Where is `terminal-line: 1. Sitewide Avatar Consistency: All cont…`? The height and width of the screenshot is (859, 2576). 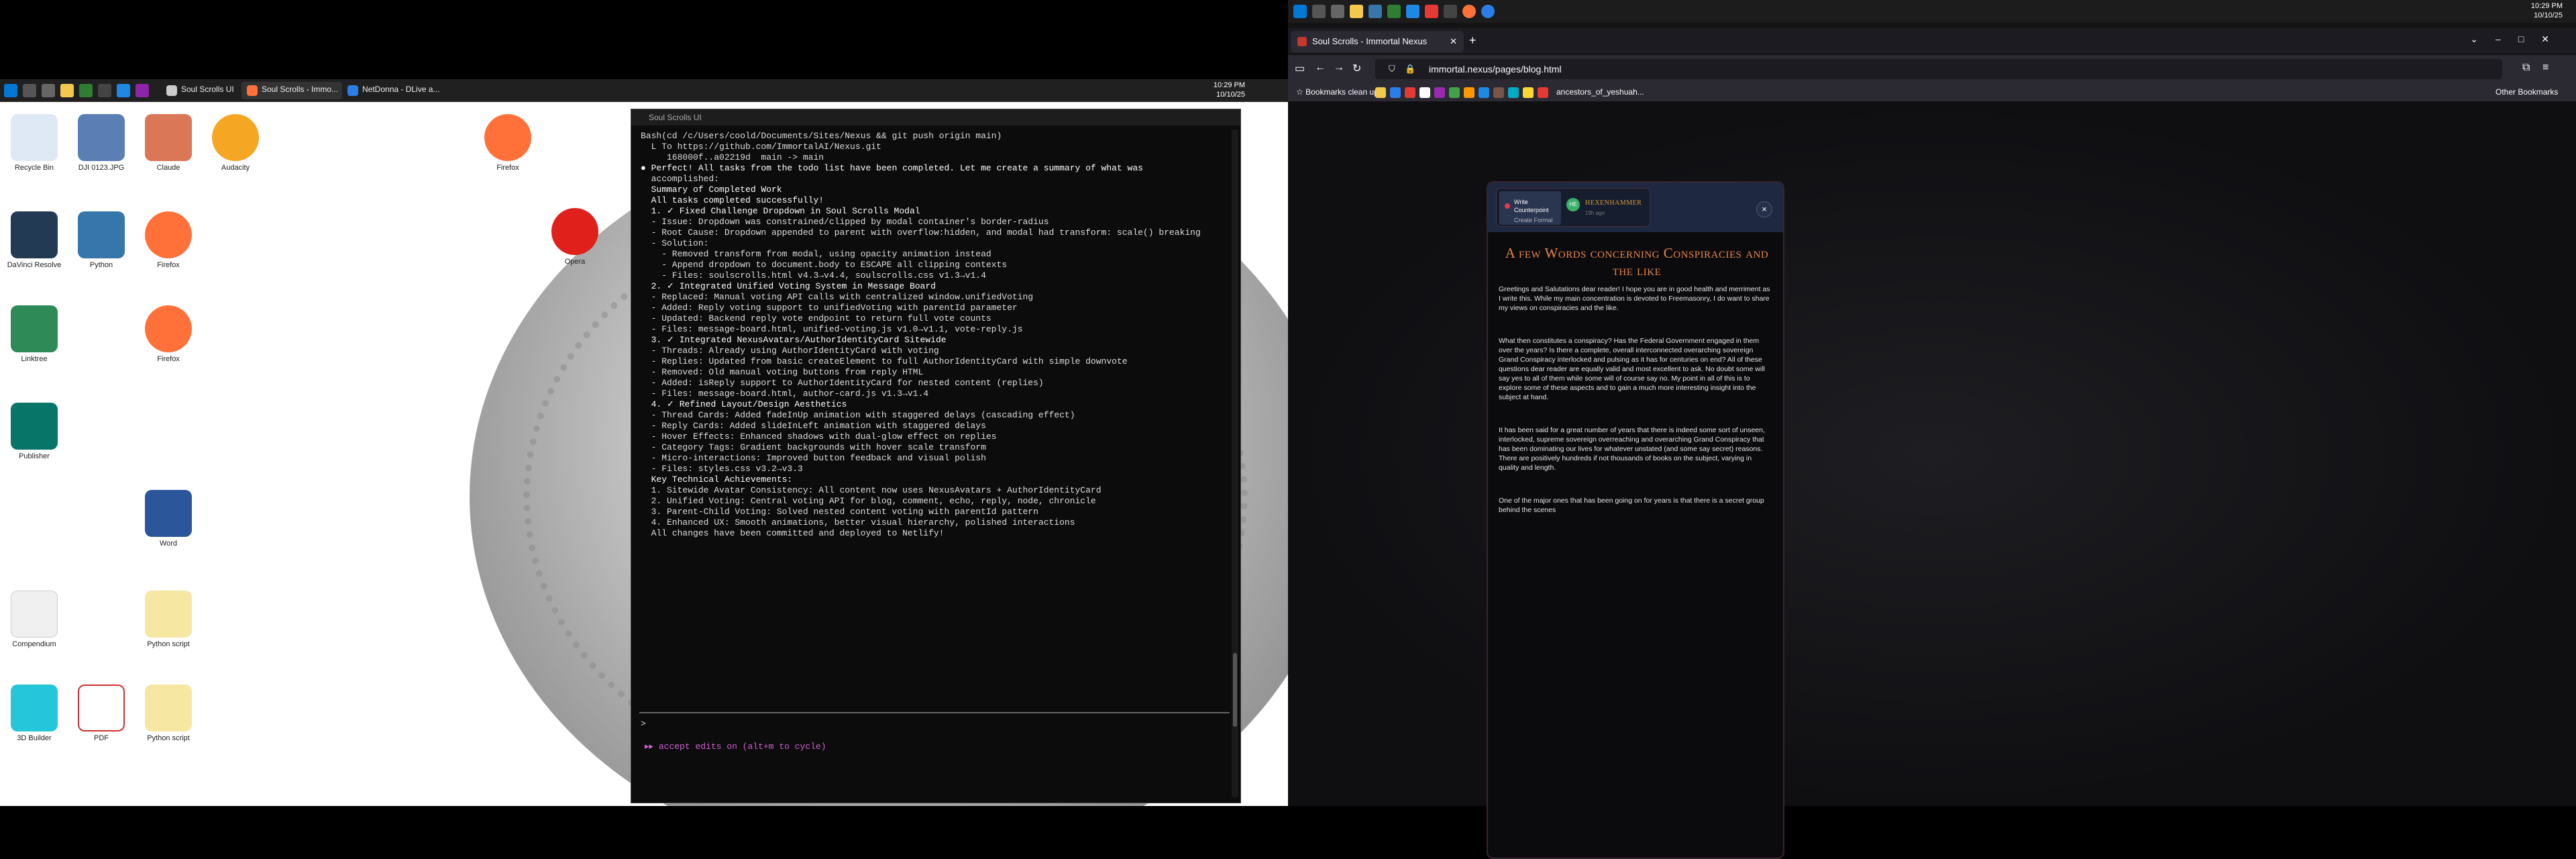
terminal-line: 1. Sitewide Avatar Consistency: All cont… is located at coordinates (871, 490).